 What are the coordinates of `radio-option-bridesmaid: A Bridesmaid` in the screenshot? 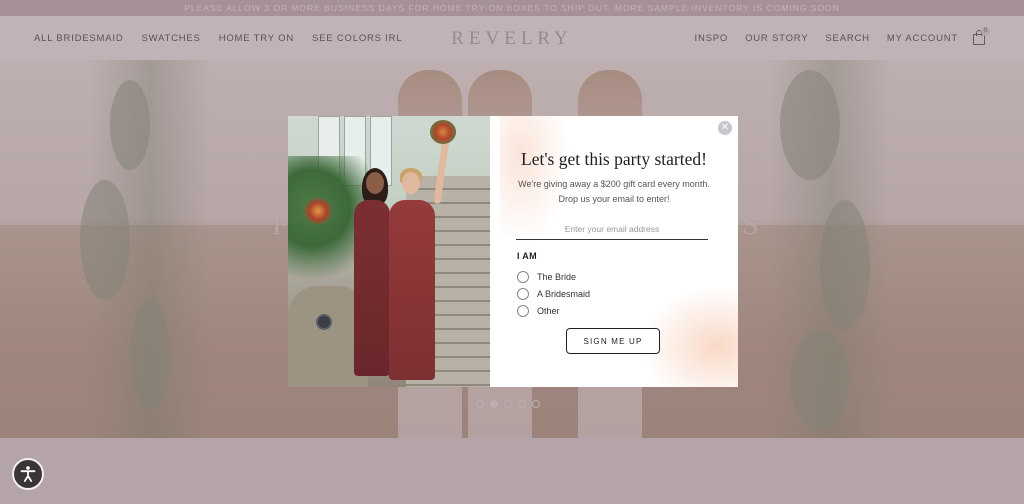 It's located at (553, 294).